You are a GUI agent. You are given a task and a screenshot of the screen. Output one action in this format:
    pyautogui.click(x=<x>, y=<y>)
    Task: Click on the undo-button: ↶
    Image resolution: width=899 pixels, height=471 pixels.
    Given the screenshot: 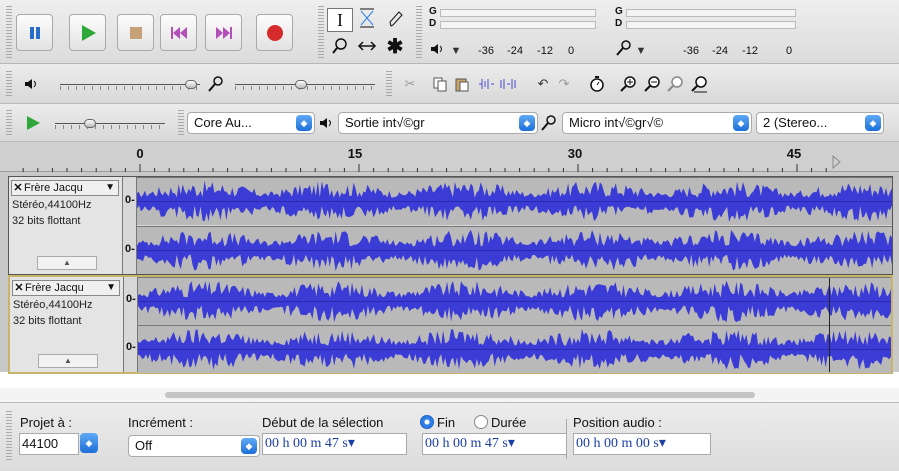 What is the action you would take?
    pyautogui.click(x=543, y=84)
    